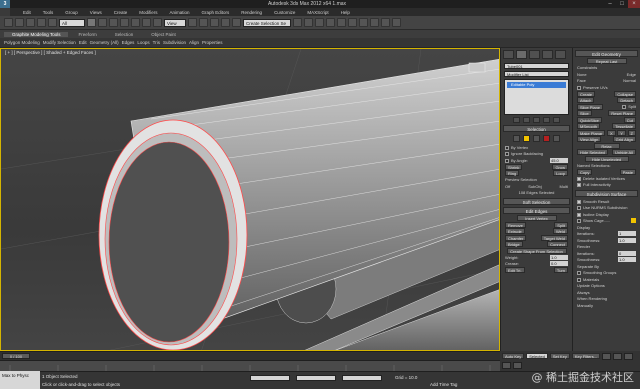  I want to click on grow-button: Grow, so click(560, 166).